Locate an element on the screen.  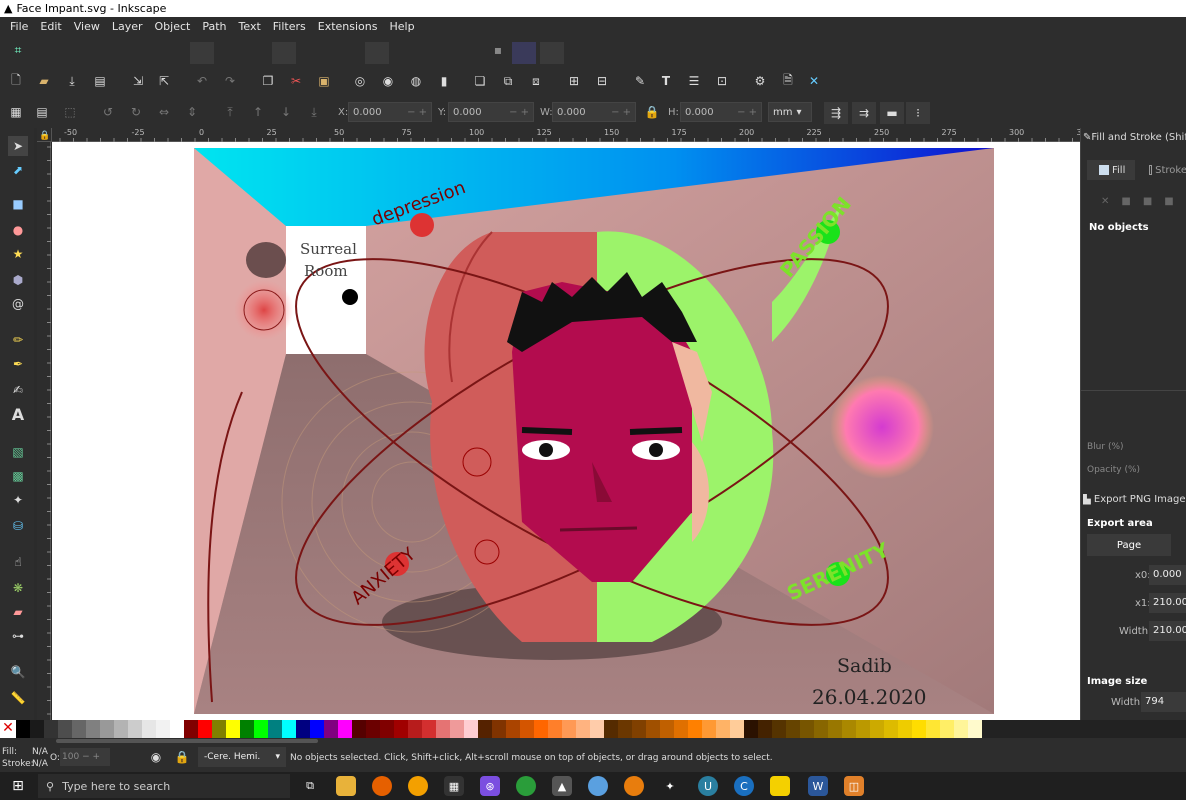
word-icon: W is located at coordinates (818, 786).